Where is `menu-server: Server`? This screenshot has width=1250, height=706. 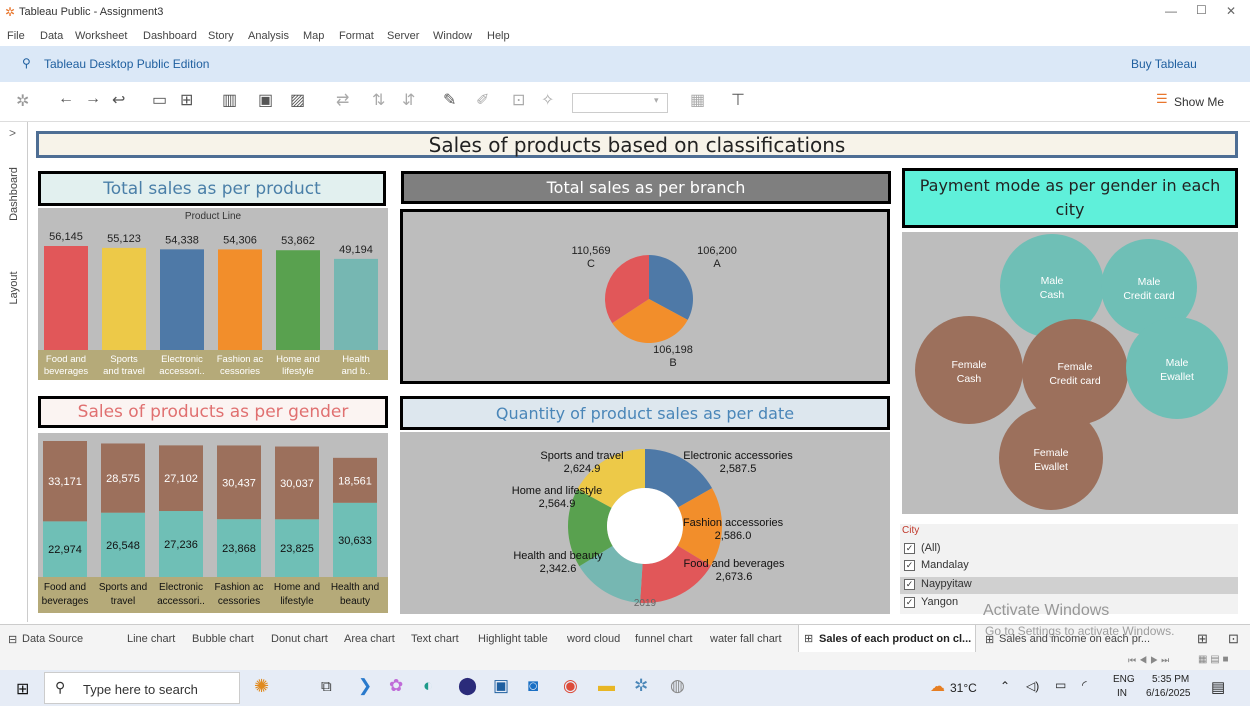 menu-server: Server is located at coordinates (403, 36).